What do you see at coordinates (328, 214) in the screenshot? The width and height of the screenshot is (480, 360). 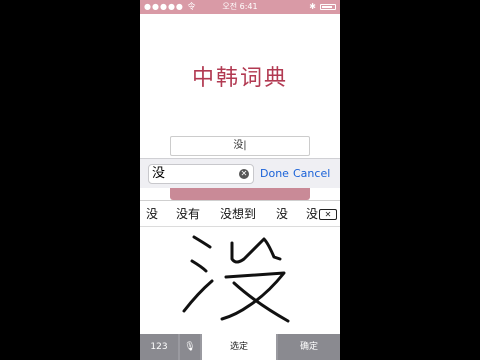 I see `delete-icon: ✕` at bounding box center [328, 214].